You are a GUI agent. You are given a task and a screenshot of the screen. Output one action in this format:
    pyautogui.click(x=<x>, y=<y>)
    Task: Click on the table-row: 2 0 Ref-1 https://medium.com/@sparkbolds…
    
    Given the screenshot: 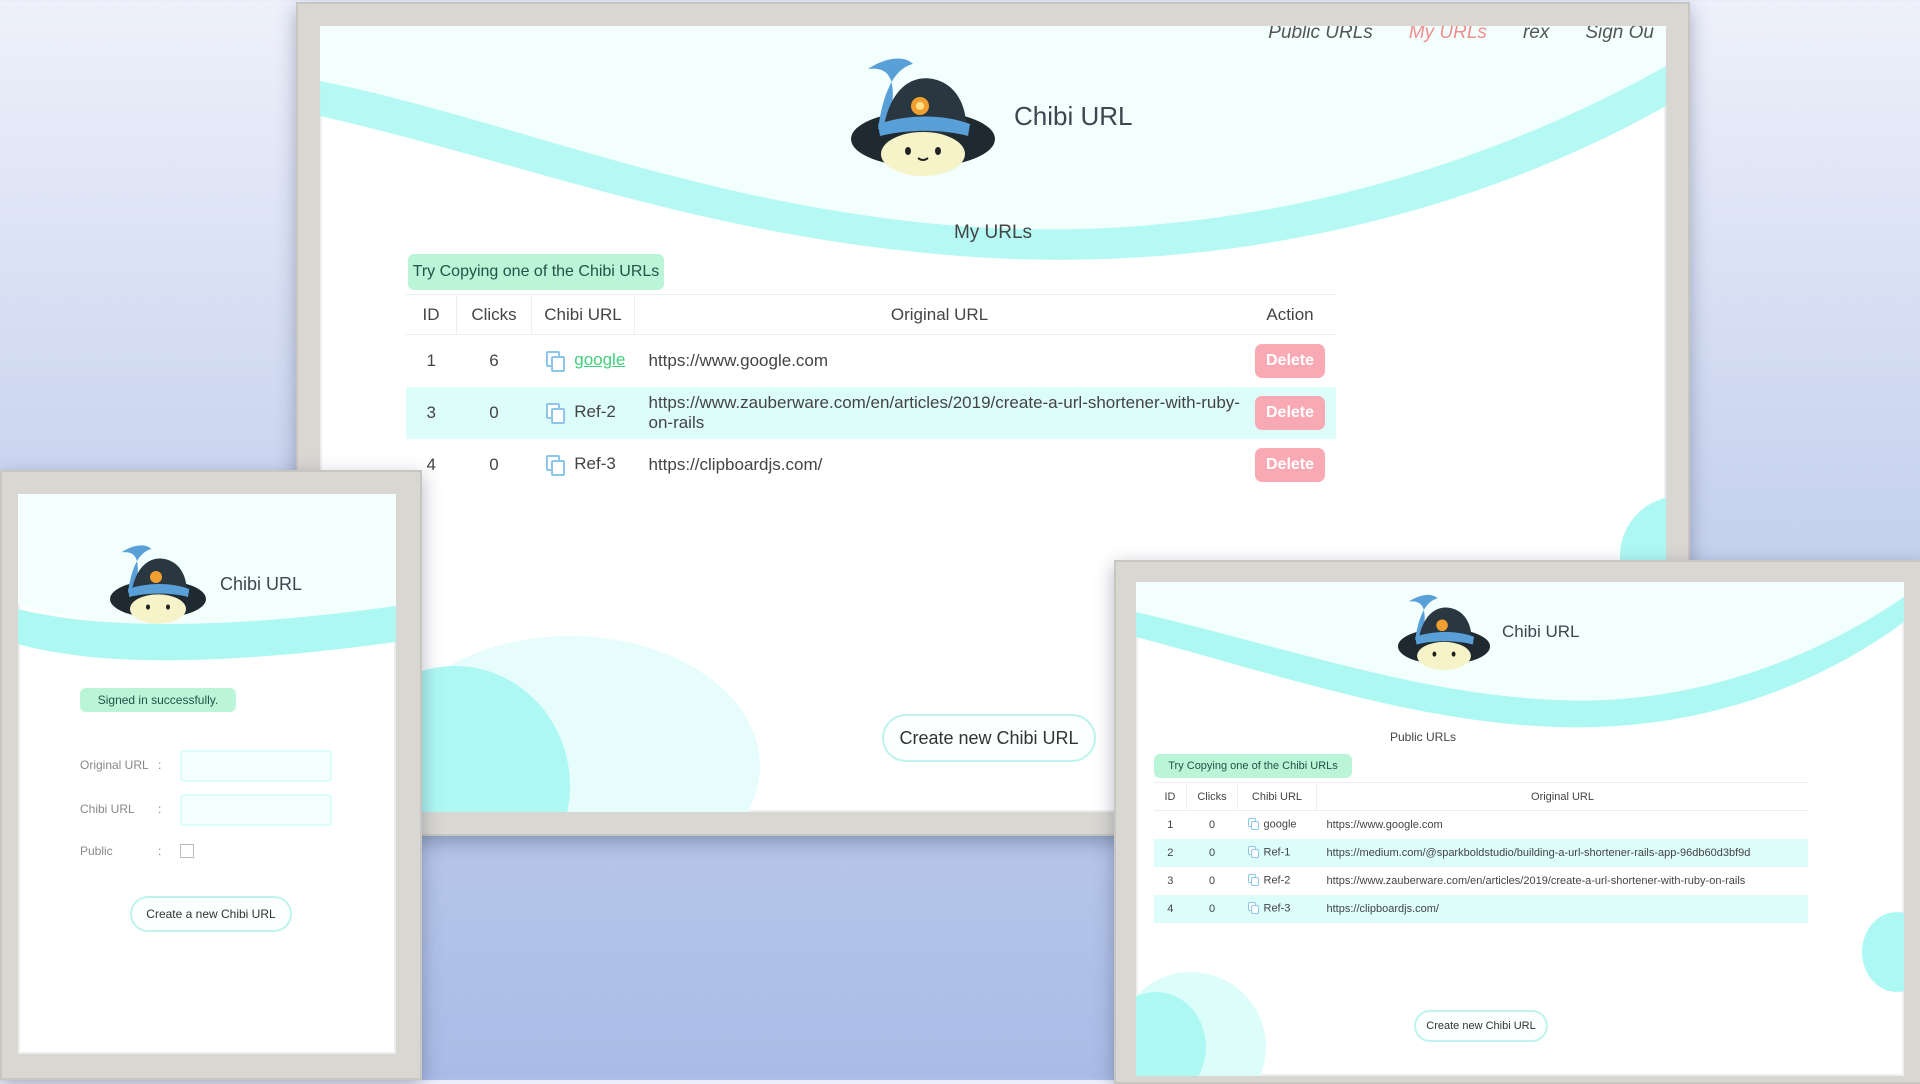 What is the action you would take?
    pyautogui.click(x=1481, y=852)
    